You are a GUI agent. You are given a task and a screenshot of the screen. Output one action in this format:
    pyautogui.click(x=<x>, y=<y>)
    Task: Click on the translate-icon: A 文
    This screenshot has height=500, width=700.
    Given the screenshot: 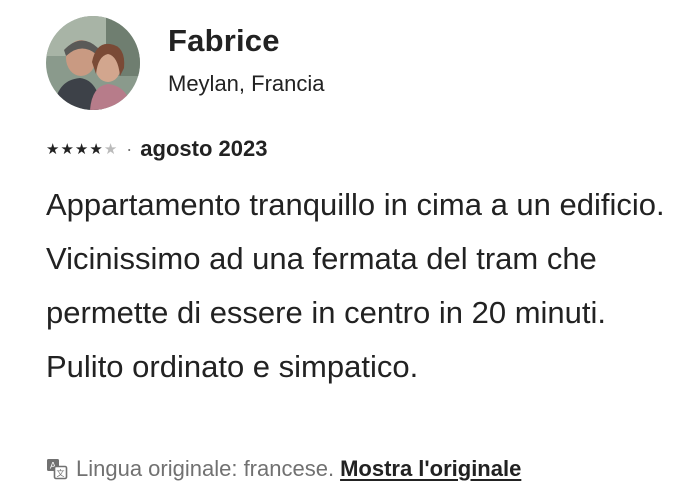 What is the action you would take?
    pyautogui.click(x=57, y=469)
    